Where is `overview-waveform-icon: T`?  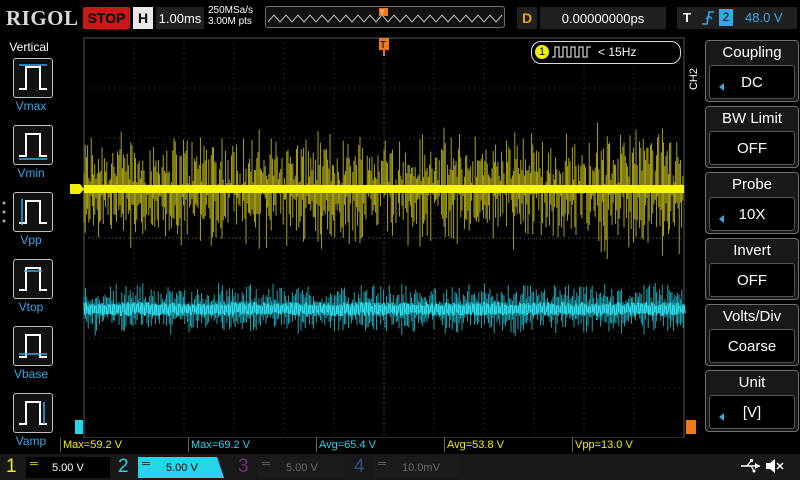
overview-waveform-icon: T is located at coordinates (385, 15).